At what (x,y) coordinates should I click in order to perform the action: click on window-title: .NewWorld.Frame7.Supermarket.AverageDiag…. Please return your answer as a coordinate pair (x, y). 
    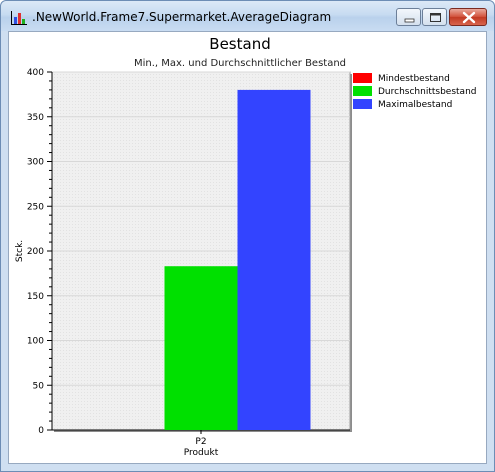
    Looking at the image, I should click on (182, 17).